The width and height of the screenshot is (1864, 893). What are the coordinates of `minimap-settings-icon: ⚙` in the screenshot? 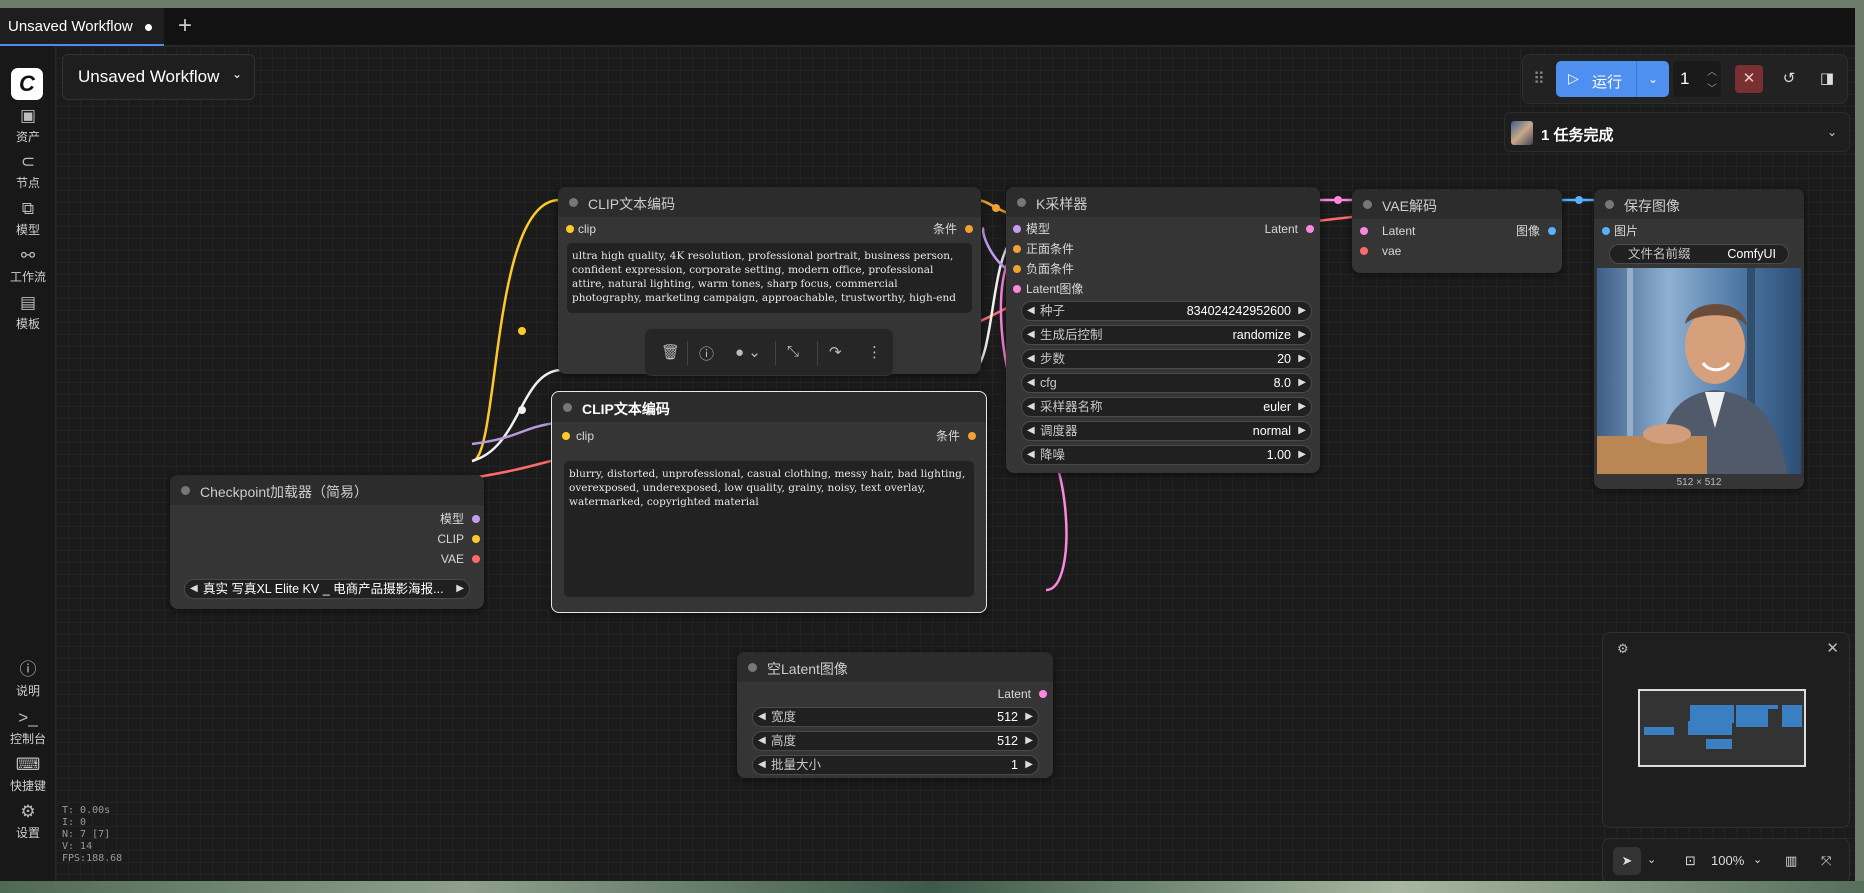 It's located at (1623, 649).